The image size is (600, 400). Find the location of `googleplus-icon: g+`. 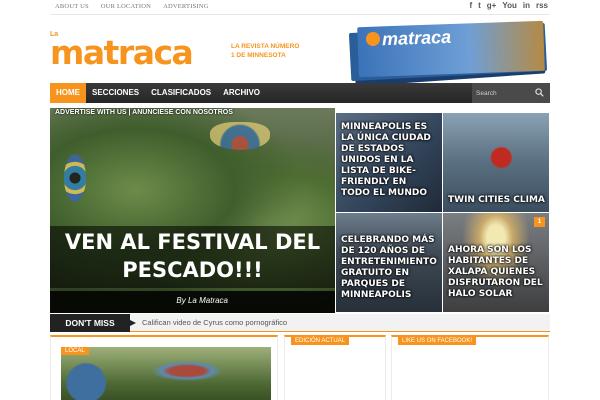

googleplus-icon: g+ is located at coordinates (492, 5).